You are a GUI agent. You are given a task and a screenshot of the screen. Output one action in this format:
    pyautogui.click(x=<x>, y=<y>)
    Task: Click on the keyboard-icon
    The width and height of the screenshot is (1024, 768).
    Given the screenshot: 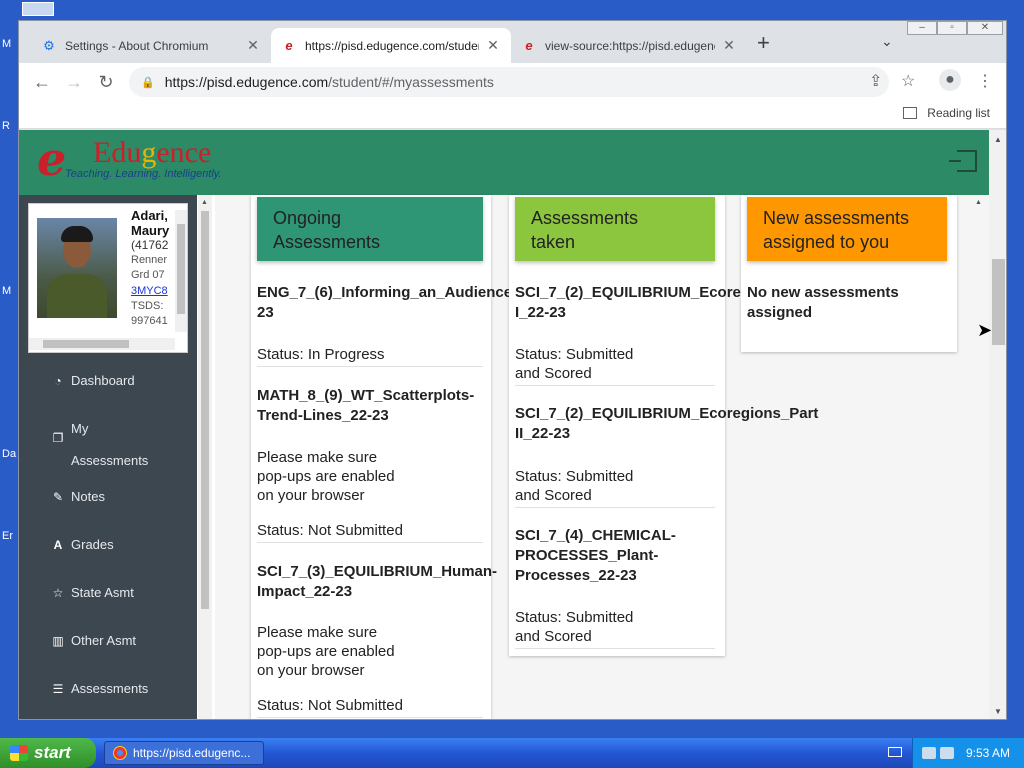 What is the action you would take?
    pyautogui.click(x=895, y=752)
    